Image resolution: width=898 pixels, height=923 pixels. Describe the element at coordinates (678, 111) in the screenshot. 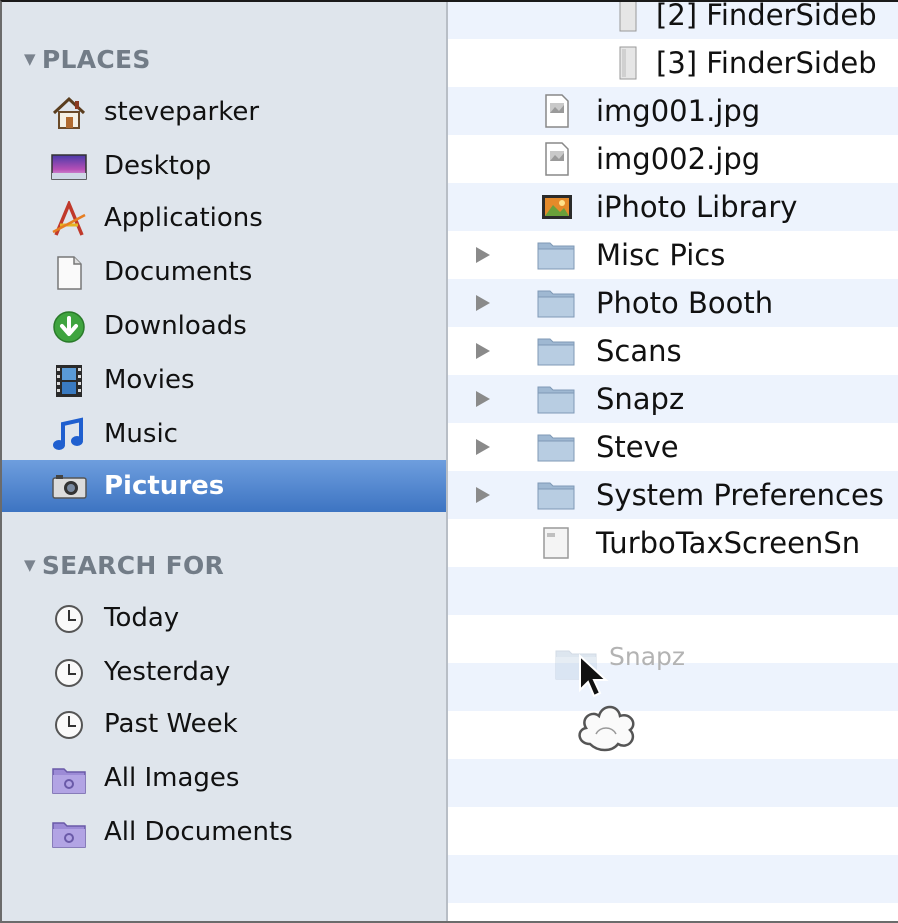

I see `list-item-label: img001.jpg` at that location.